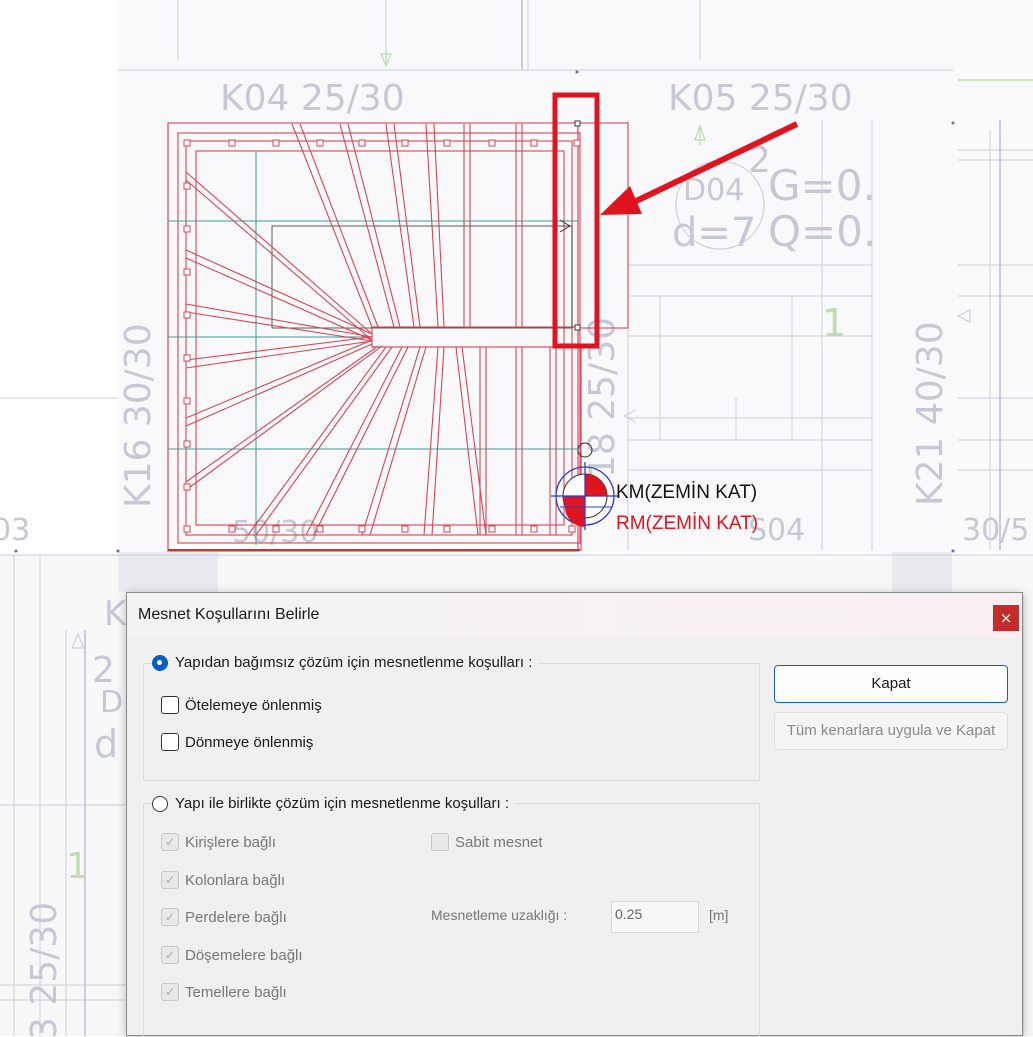 This screenshot has height=1037, width=1033. I want to click on translation-restrained-checkbox, so click(170, 705).